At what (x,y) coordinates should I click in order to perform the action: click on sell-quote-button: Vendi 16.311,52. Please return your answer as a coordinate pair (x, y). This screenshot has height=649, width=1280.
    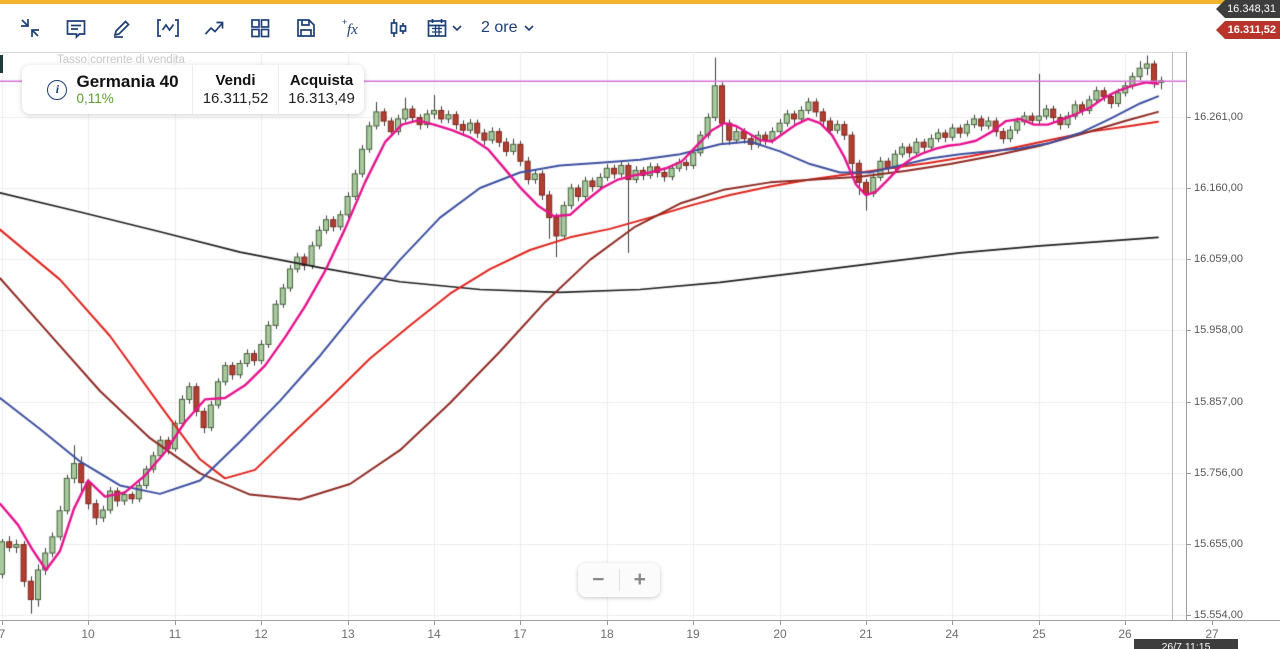
    Looking at the image, I should click on (235, 89).